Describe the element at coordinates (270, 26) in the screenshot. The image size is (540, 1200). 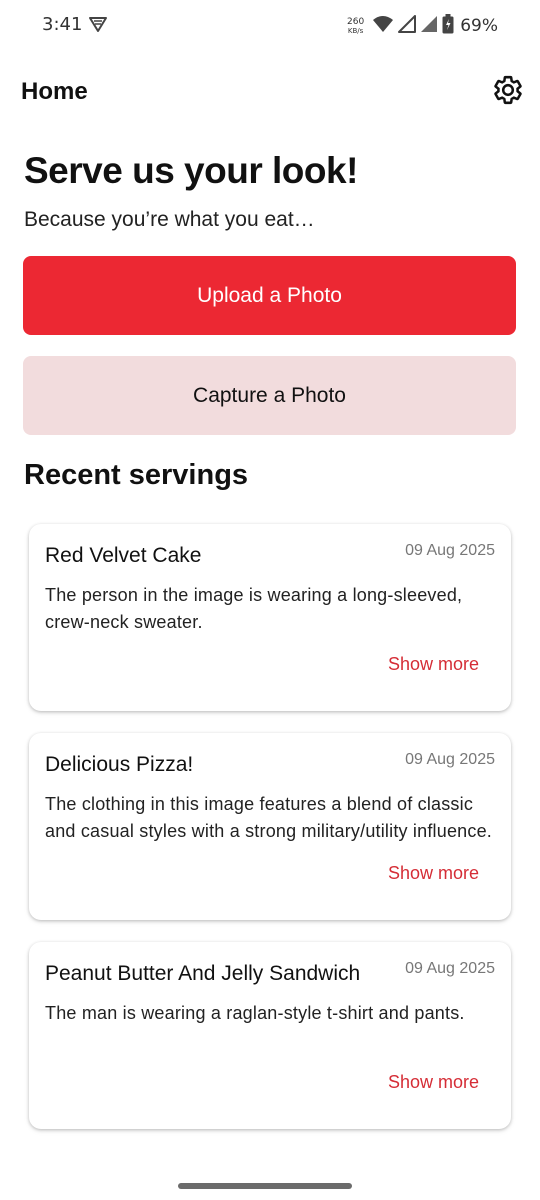
I see `status-bar: 3:41 260 KB/s 69%` at that location.